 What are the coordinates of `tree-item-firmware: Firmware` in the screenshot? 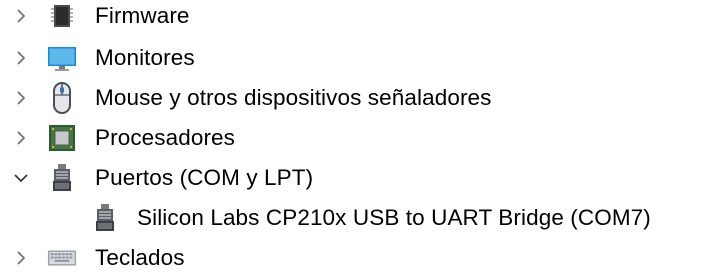 It's located at (356, 18).